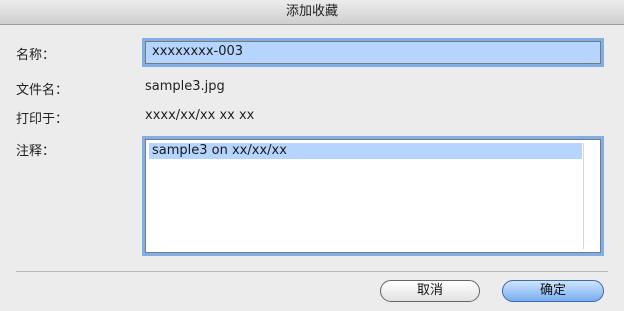 The width and height of the screenshot is (624, 311). Describe the element at coordinates (590, 196) in the screenshot. I see `notes-scrollbar` at that location.